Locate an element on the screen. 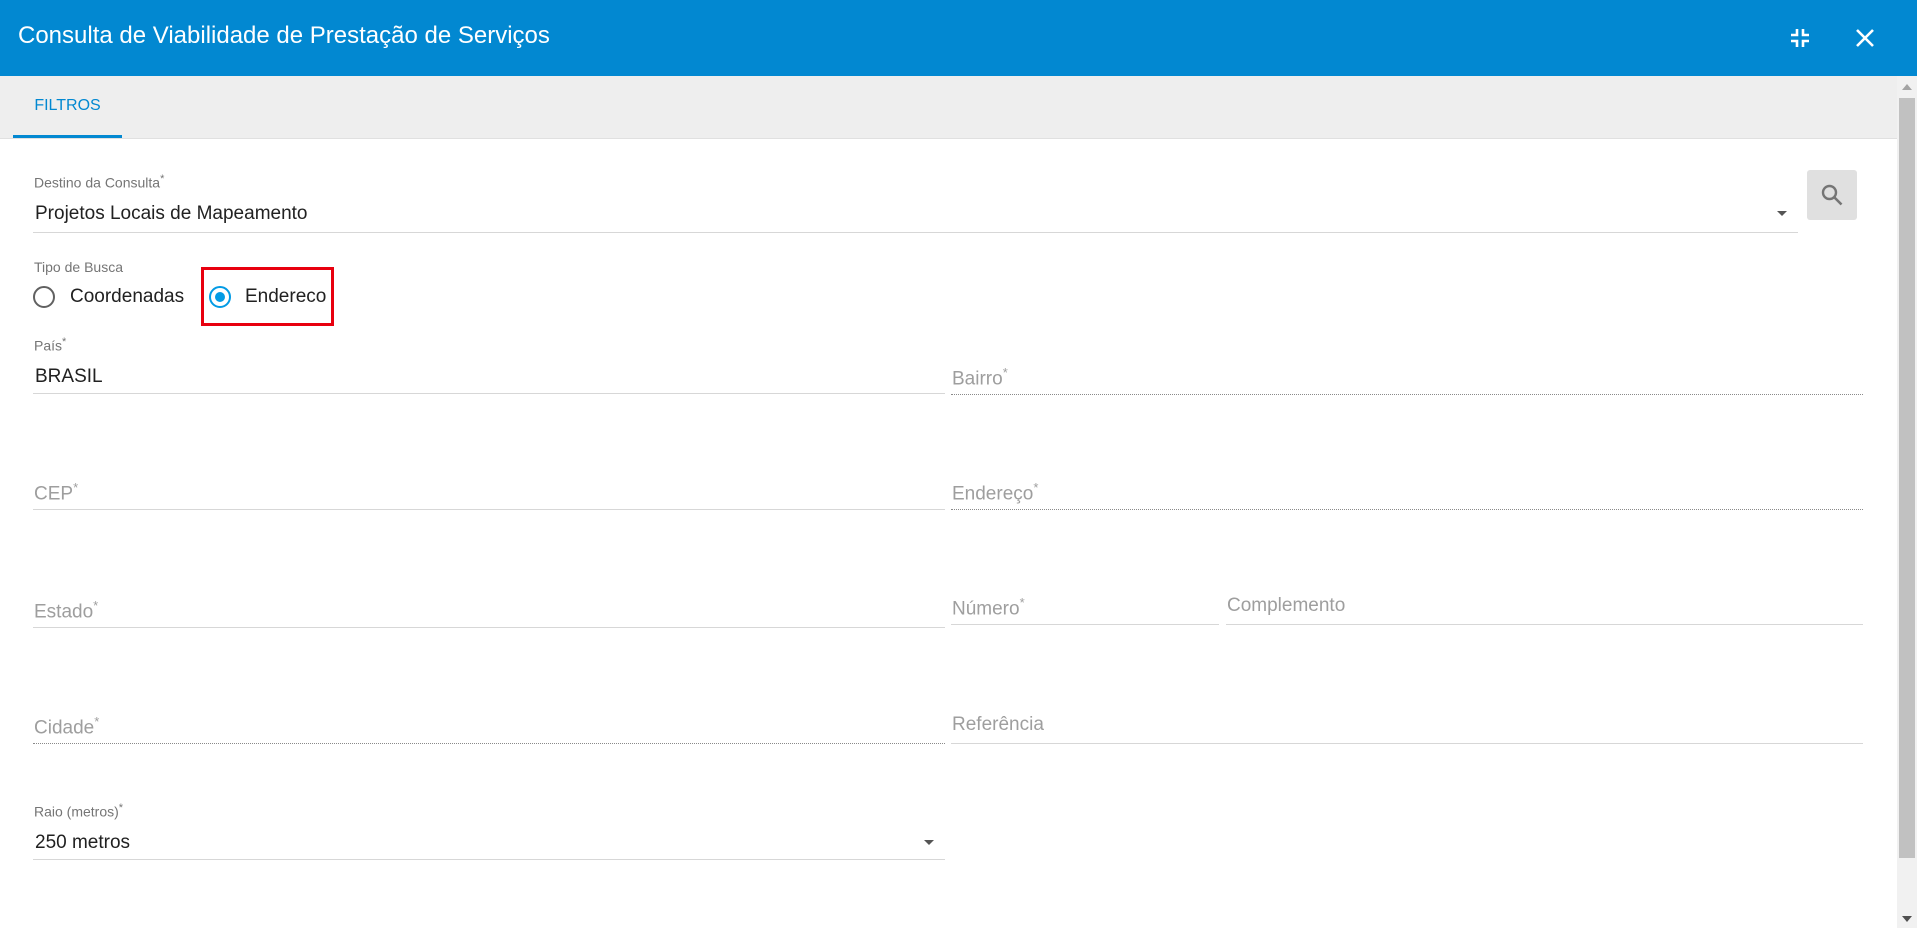 The image size is (1917, 928). complemento-underline is located at coordinates (1544, 624).